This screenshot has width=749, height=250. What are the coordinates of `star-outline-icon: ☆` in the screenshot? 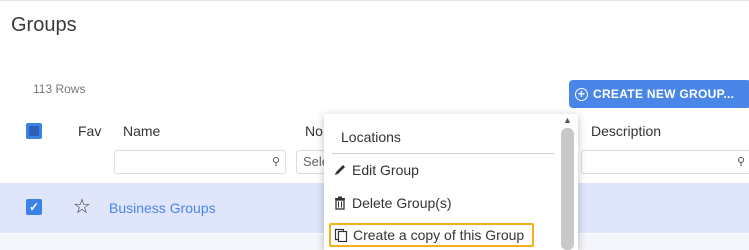 It's located at (82, 206).